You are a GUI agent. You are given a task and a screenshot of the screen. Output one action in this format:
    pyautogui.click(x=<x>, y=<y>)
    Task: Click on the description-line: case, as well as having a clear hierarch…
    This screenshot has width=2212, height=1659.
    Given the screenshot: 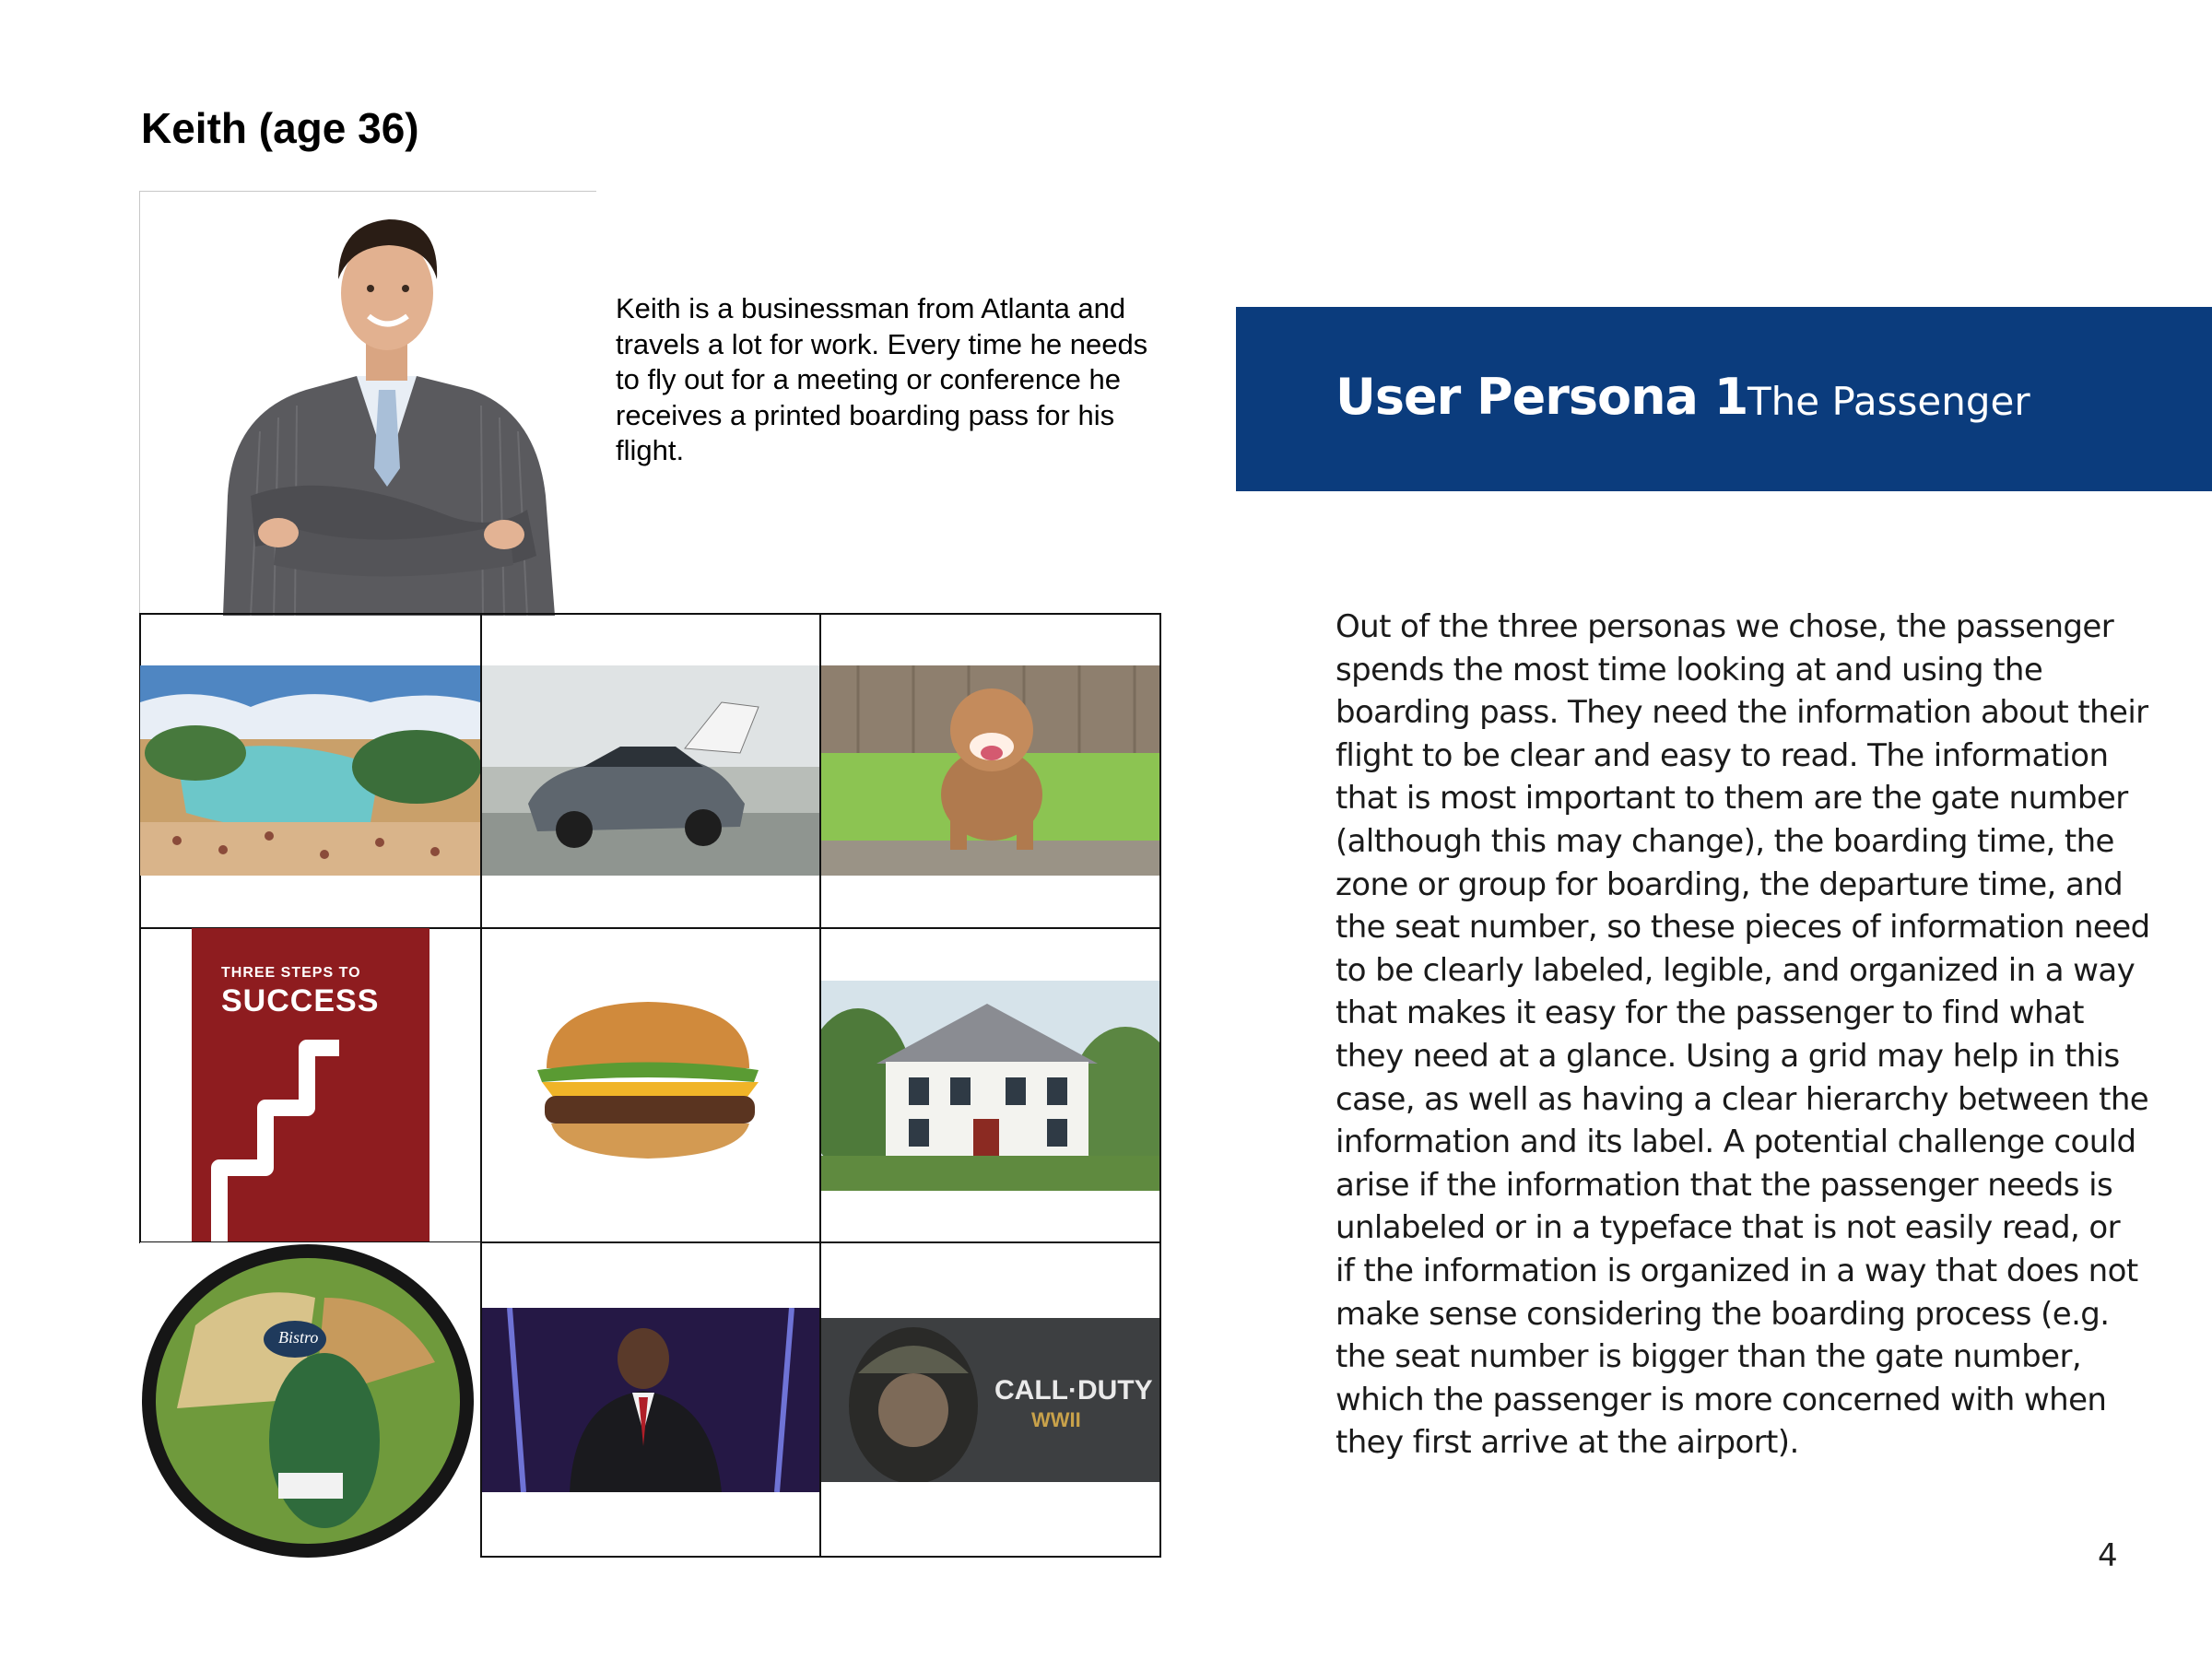 What is the action you would take?
    pyautogui.click(x=1742, y=1099)
    